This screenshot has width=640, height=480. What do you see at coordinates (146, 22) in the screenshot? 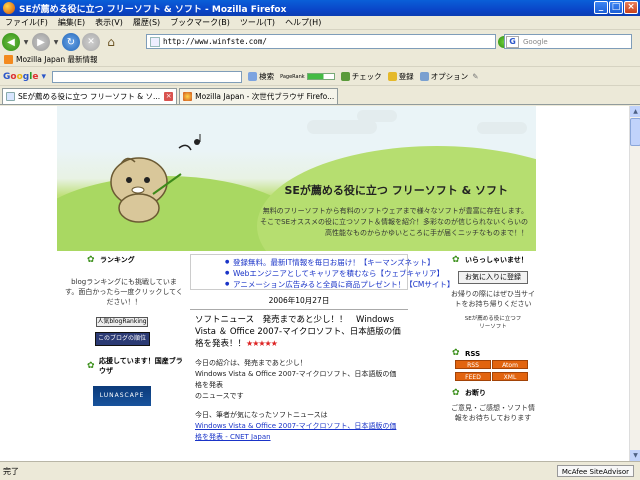
I see `menu-history: 履歴(S)` at bounding box center [146, 22].